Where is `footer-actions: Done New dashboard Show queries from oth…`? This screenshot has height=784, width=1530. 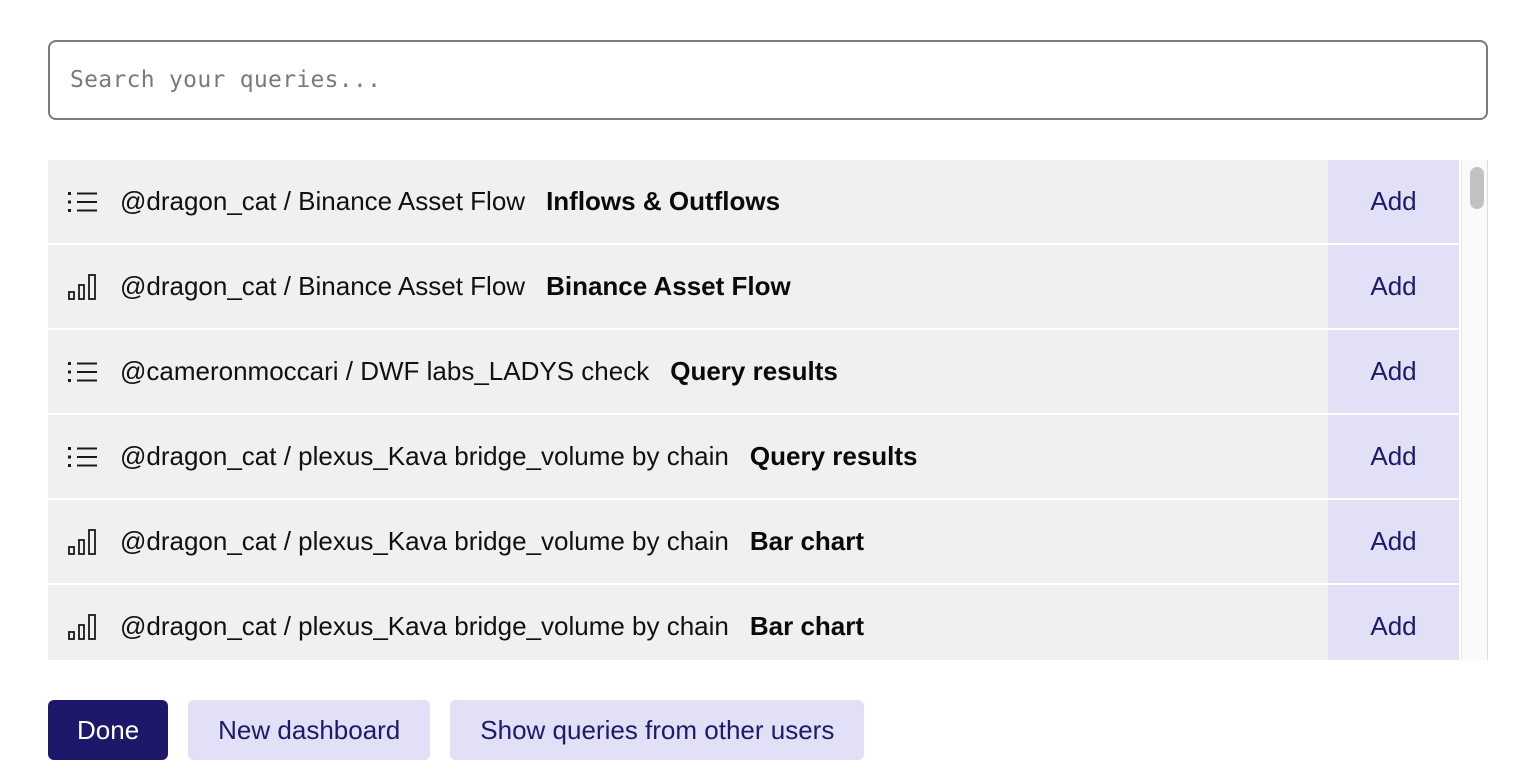
footer-actions: Done New dashboard Show queries from oth… is located at coordinates (456, 730).